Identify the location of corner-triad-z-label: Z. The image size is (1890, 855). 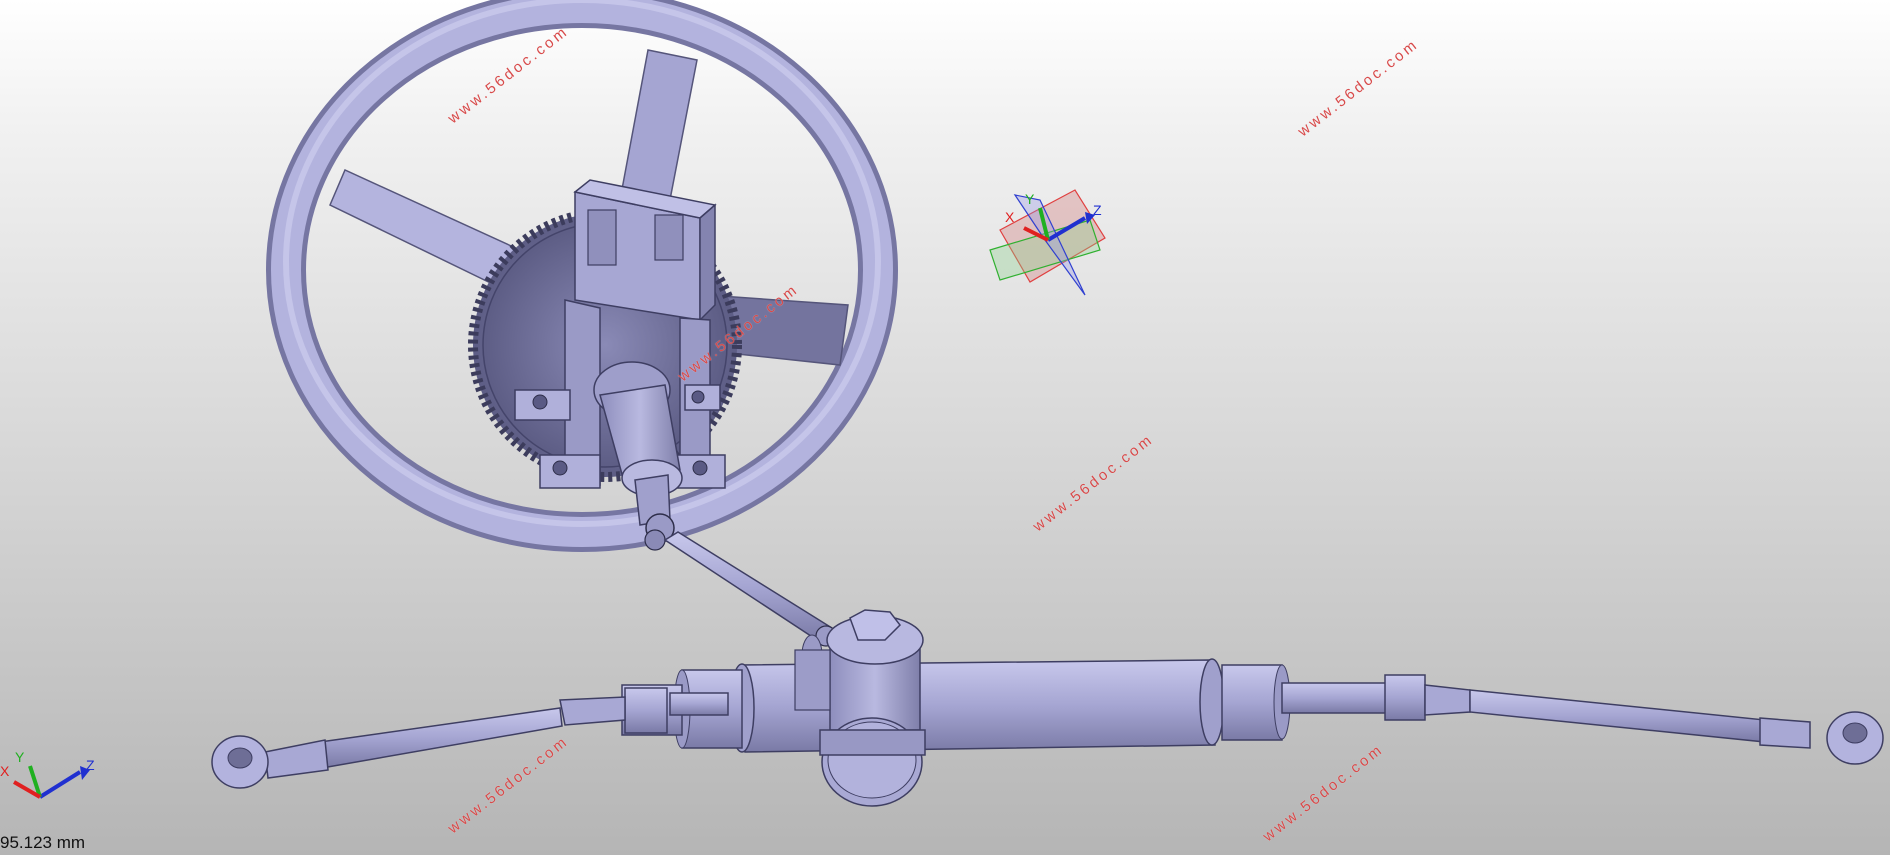
(90, 765).